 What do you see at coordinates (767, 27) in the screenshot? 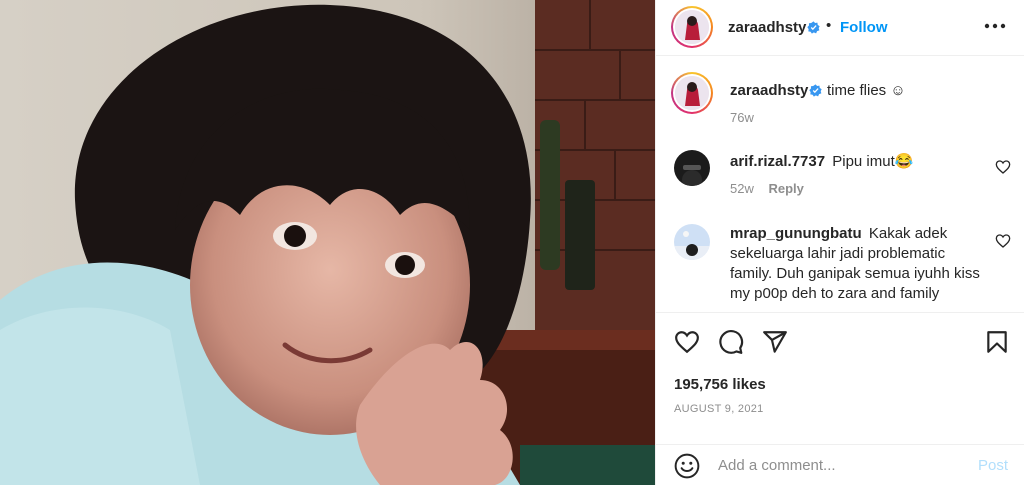
I see `header-username: zaraadhsty` at bounding box center [767, 27].